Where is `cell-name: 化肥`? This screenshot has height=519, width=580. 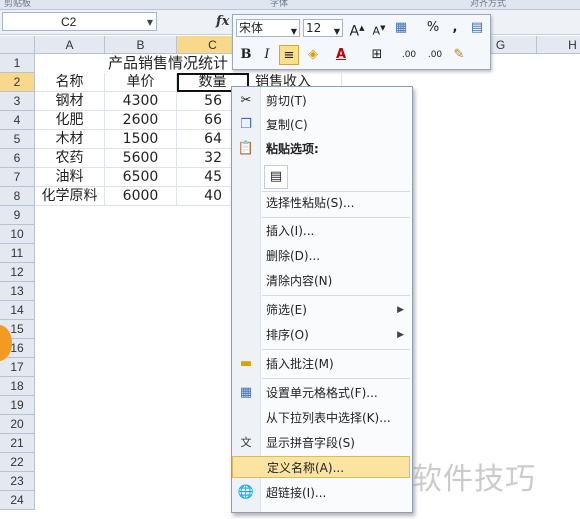 cell-name: 化肥 is located at coordinates (70, 120).